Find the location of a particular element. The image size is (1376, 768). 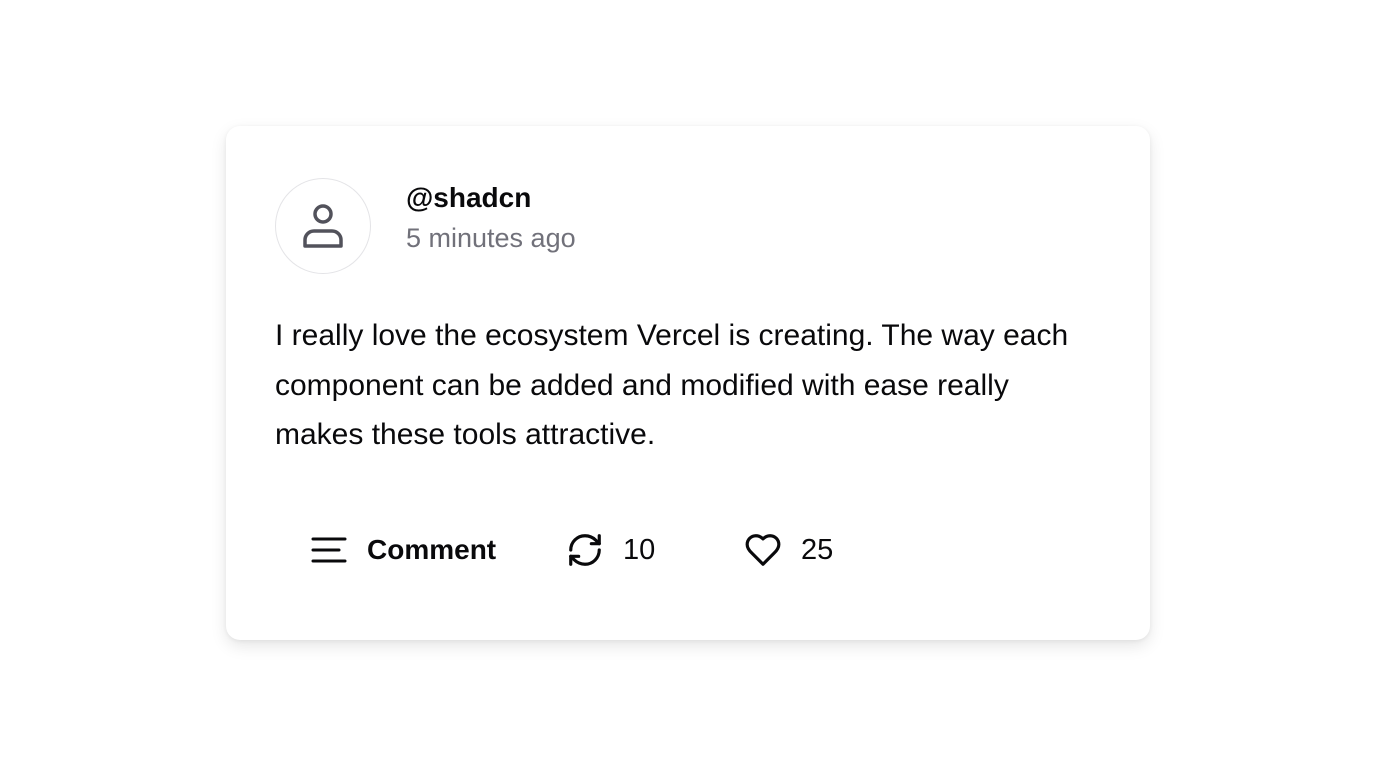

username: @shadcn is located at coordinates (491, 198).